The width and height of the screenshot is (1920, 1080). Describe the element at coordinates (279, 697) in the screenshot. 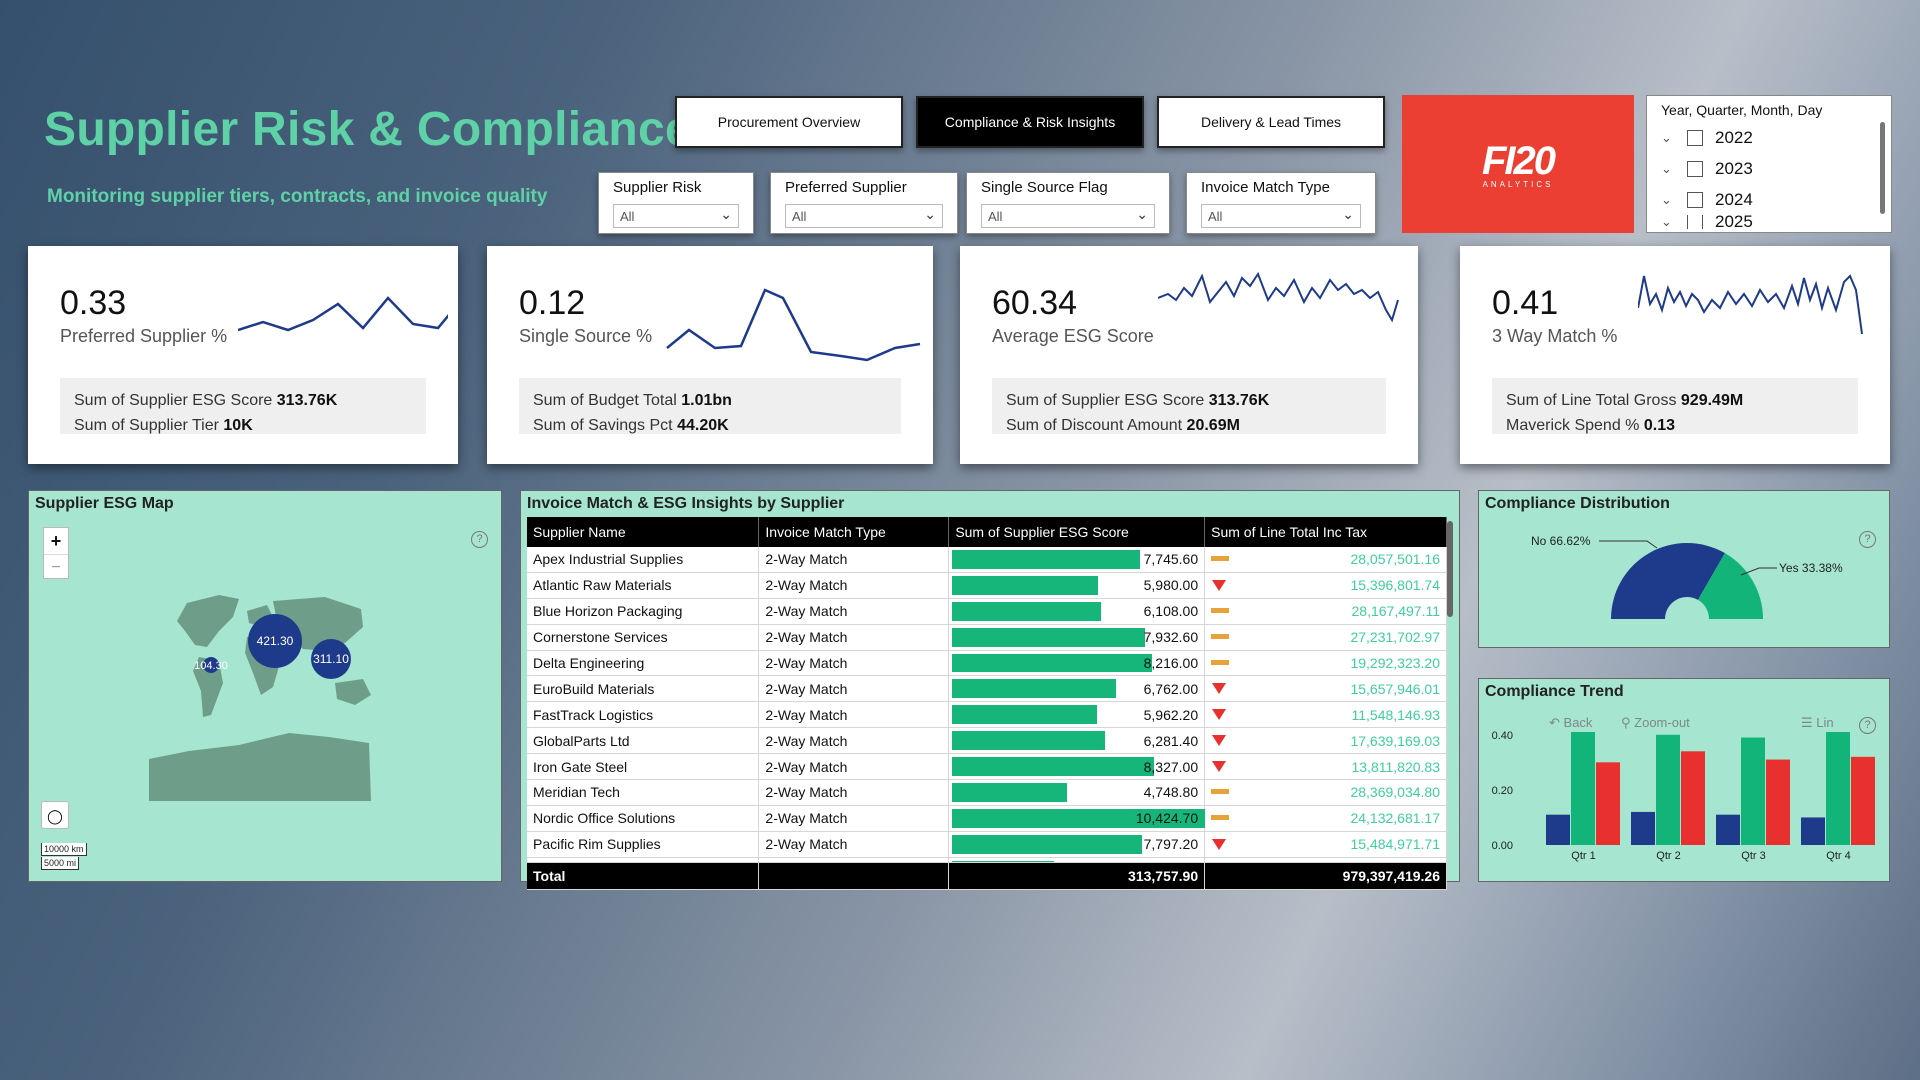

I see `world-map: 421.30 311.10 104.30` at that location.